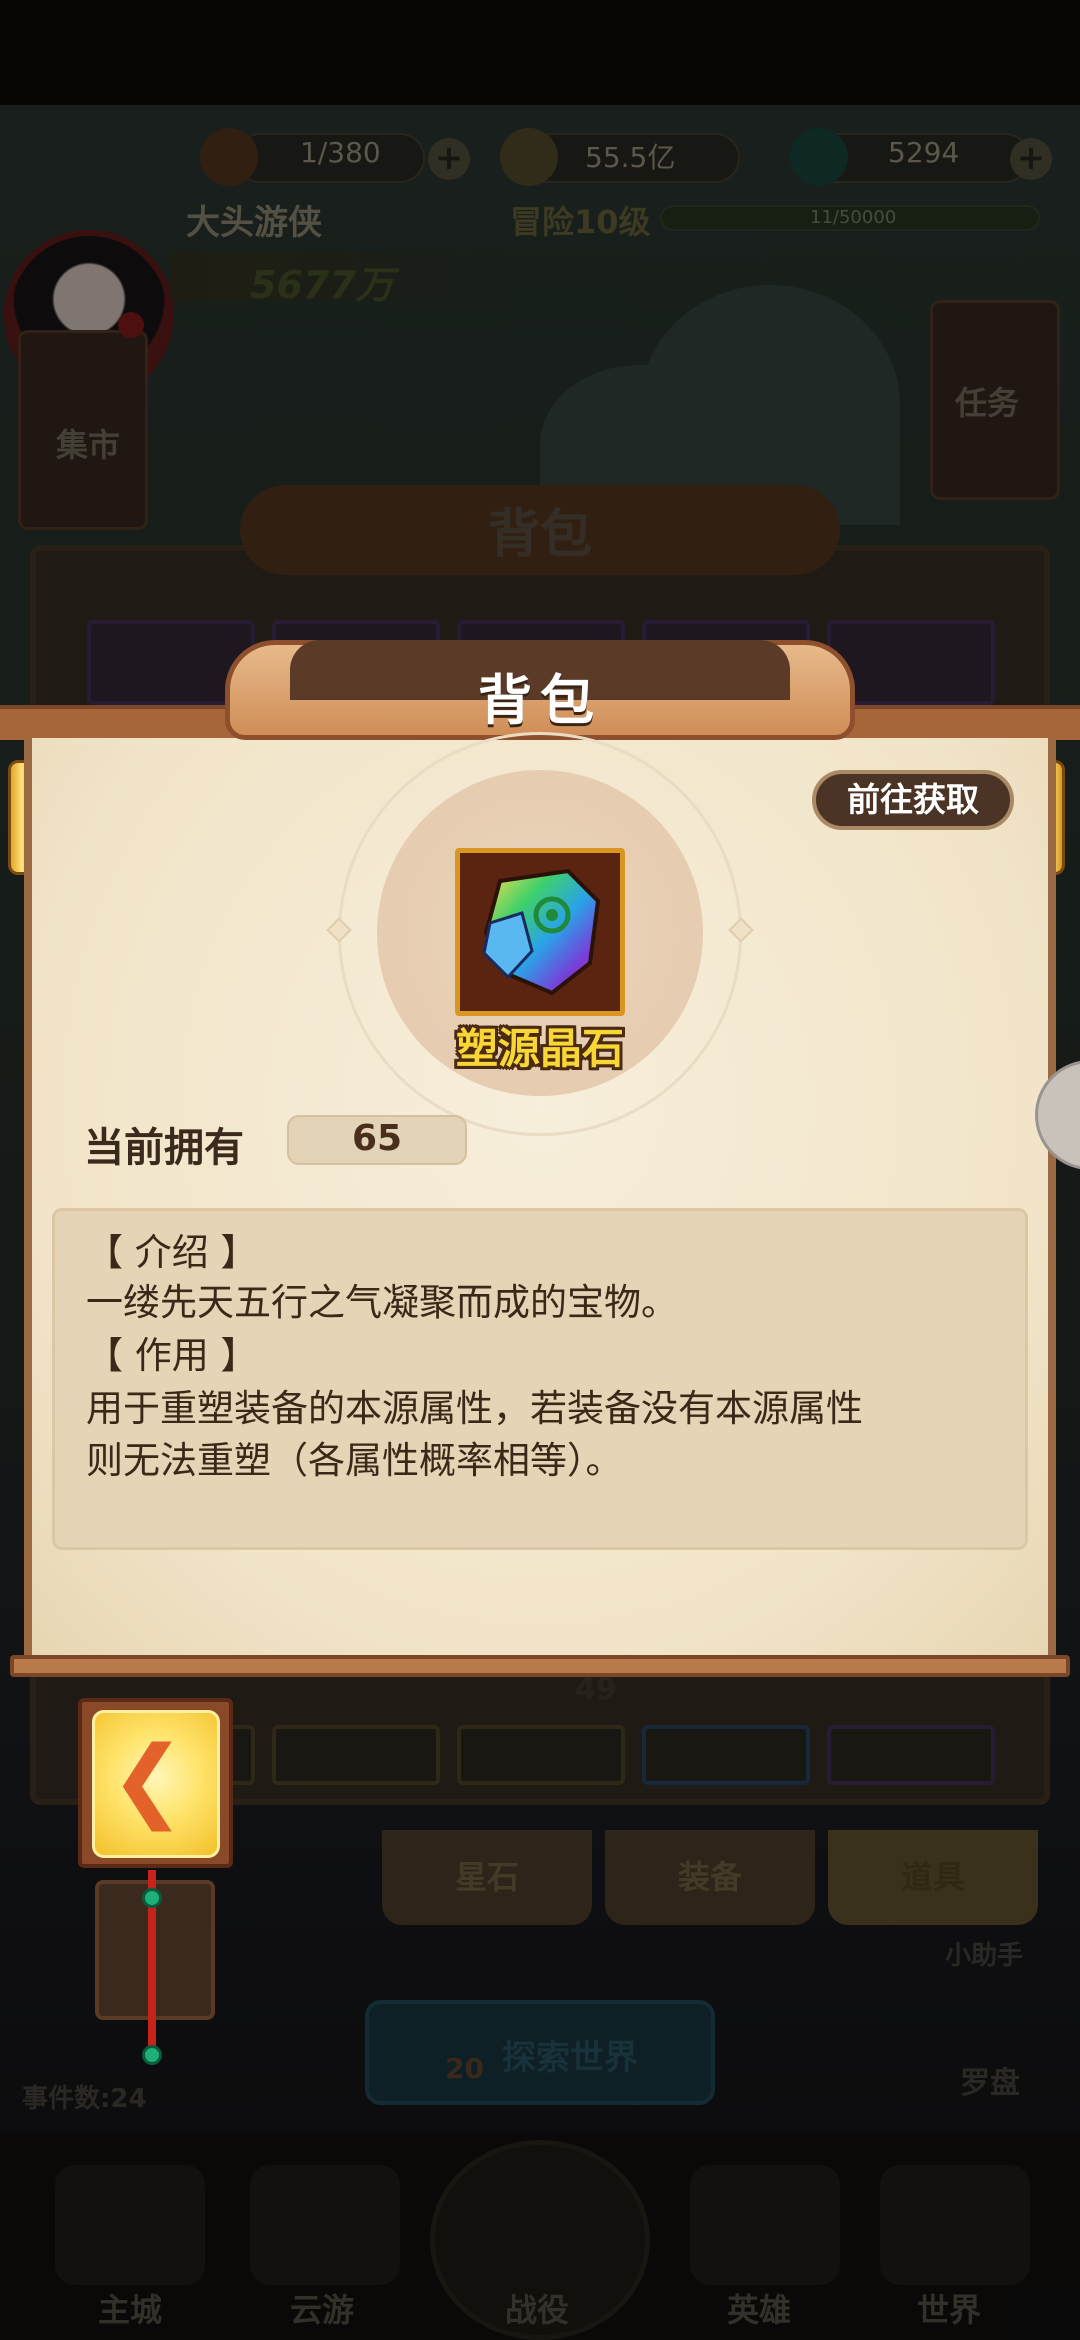 This screenshot has height=2340, width=1080. I want to click on adventure-level: 冒险10级, so click(580, 222).